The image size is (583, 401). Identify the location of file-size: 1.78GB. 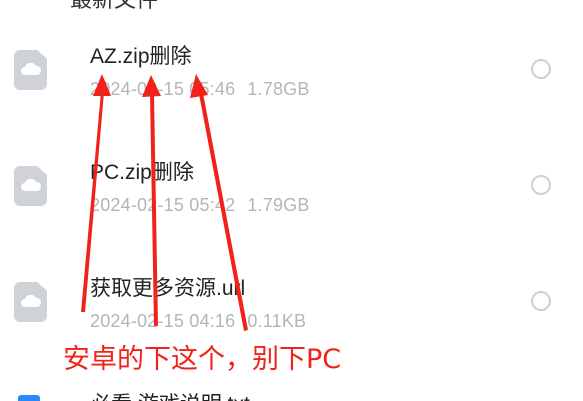
(278, 89).